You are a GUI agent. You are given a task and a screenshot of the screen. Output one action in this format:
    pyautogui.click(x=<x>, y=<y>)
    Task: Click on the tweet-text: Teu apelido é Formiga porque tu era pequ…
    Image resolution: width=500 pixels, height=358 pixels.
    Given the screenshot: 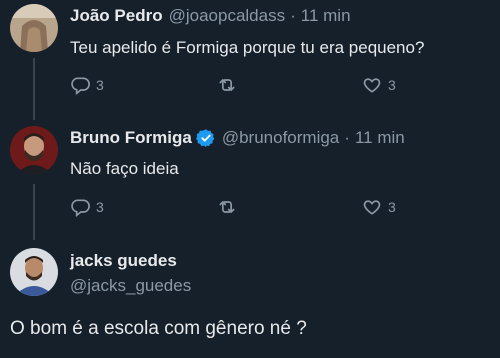 What is the action you would take?
    pyautogui.click(x=247, y=47)
    